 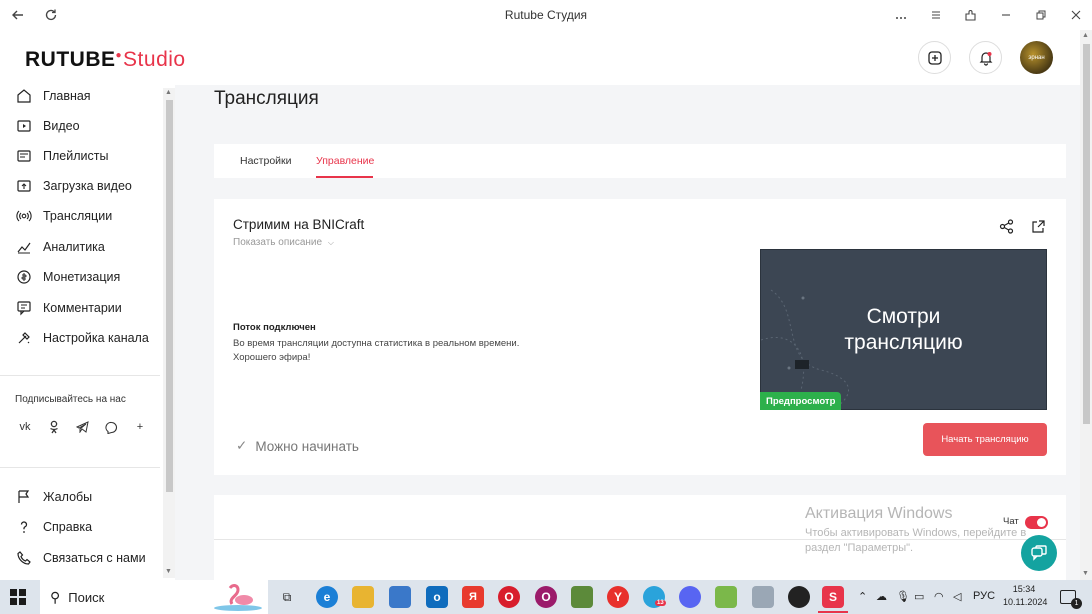 I want to click on show-description-link: Показать описание ⌵, so click(x=283, y=242).